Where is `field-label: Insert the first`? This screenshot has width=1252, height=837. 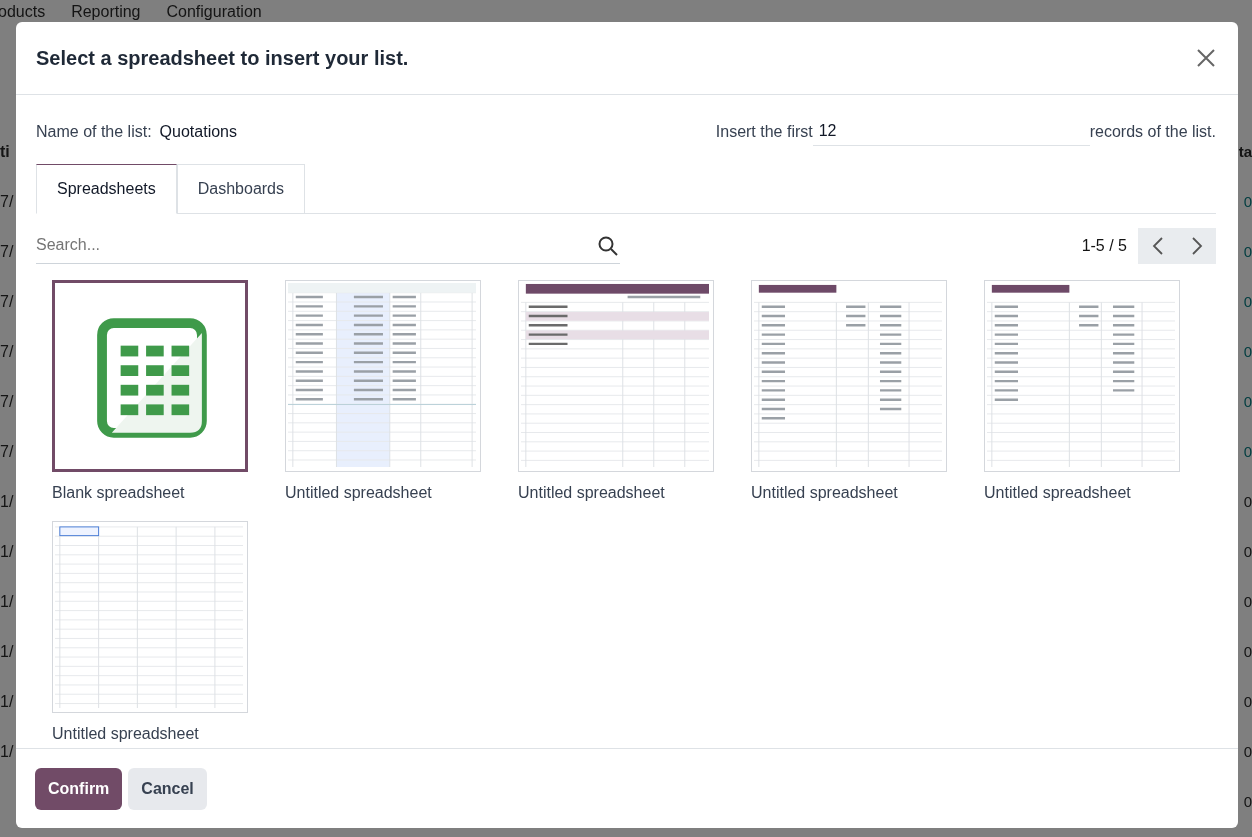
field-label: Insert the first is located at coordinates (764, 131).